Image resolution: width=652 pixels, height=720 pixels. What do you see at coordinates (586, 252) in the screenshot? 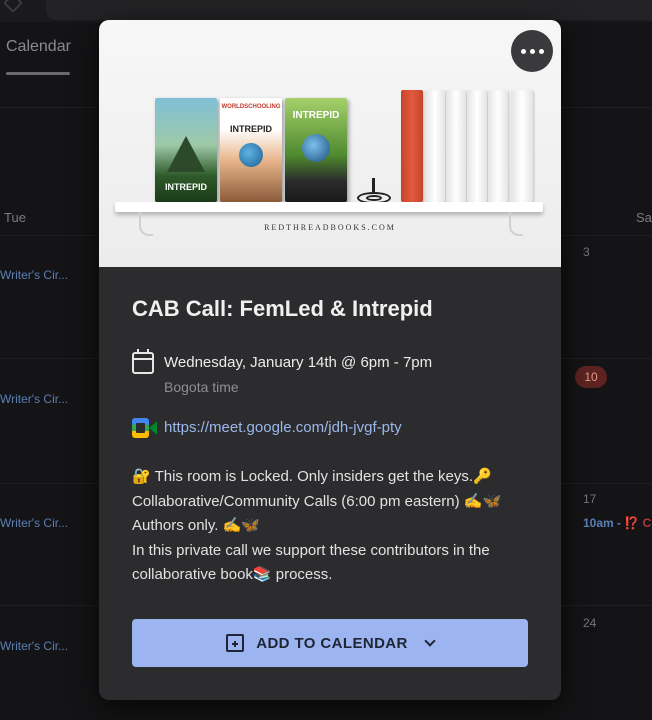
I see `date-number: 3` at bounding box center [586, 252].